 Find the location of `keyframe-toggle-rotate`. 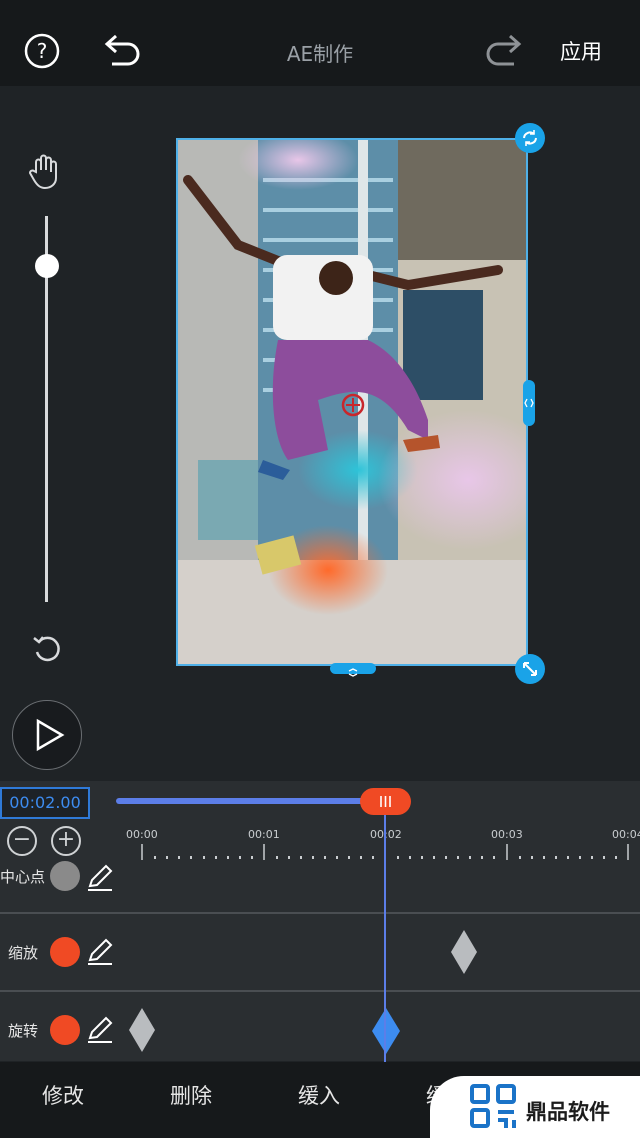

keyframe-toggle-rotate is located at coordinates (65, 1030).